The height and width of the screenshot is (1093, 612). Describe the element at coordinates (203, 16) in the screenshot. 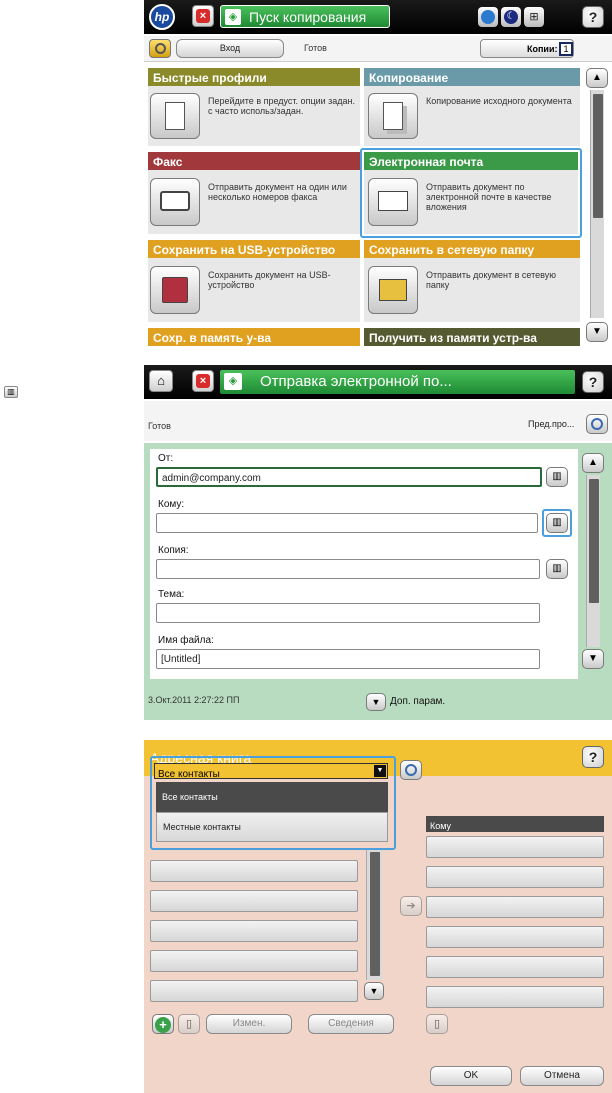

I see `stop-button: ×` at that location.